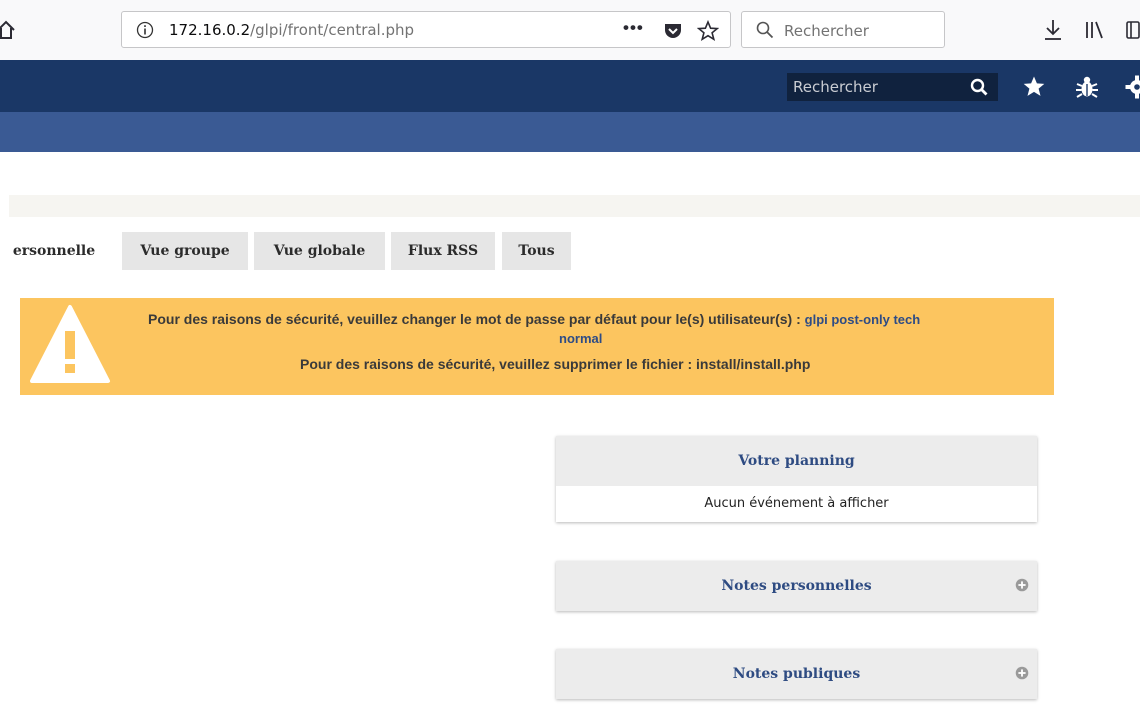 The width and height of the screenshot is (1140, 727). I want to click on download-icon, so click(1053, 30).